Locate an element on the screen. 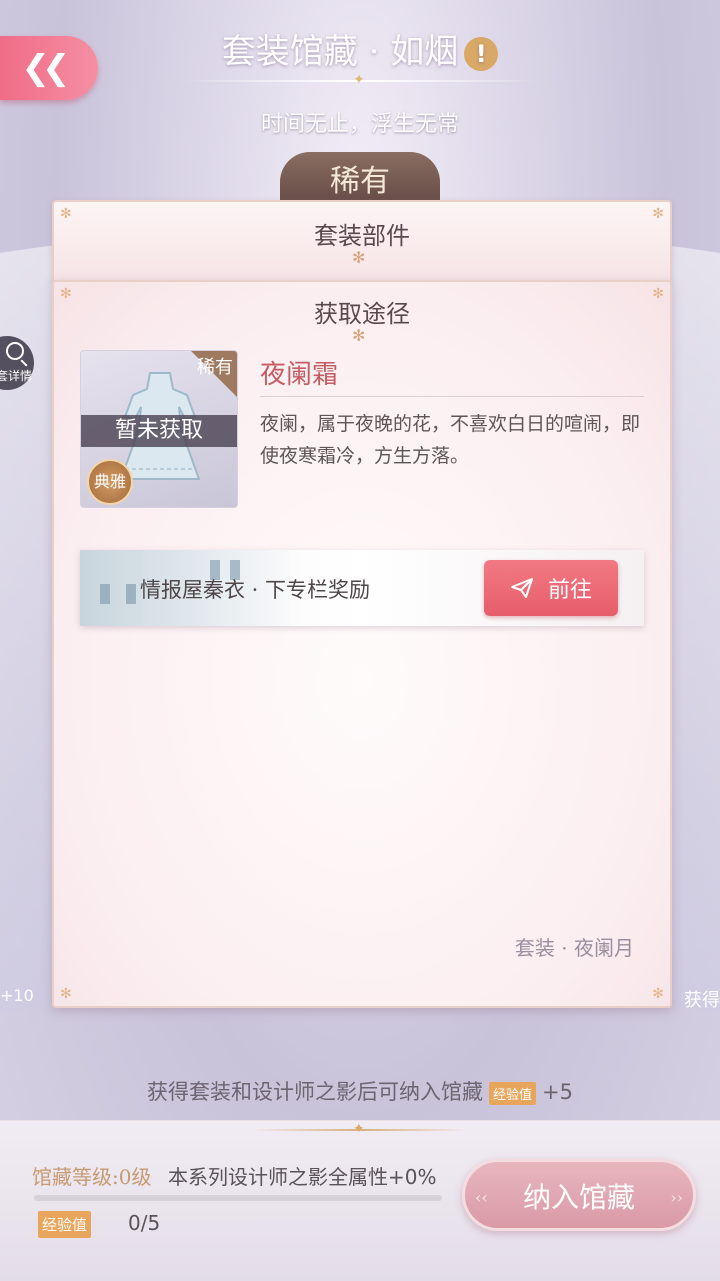 The image size is (720, 1281). collection-hint-text: 获得套装和设计师之影后可纳入馆藏 is located at coordinates (315, 1092).